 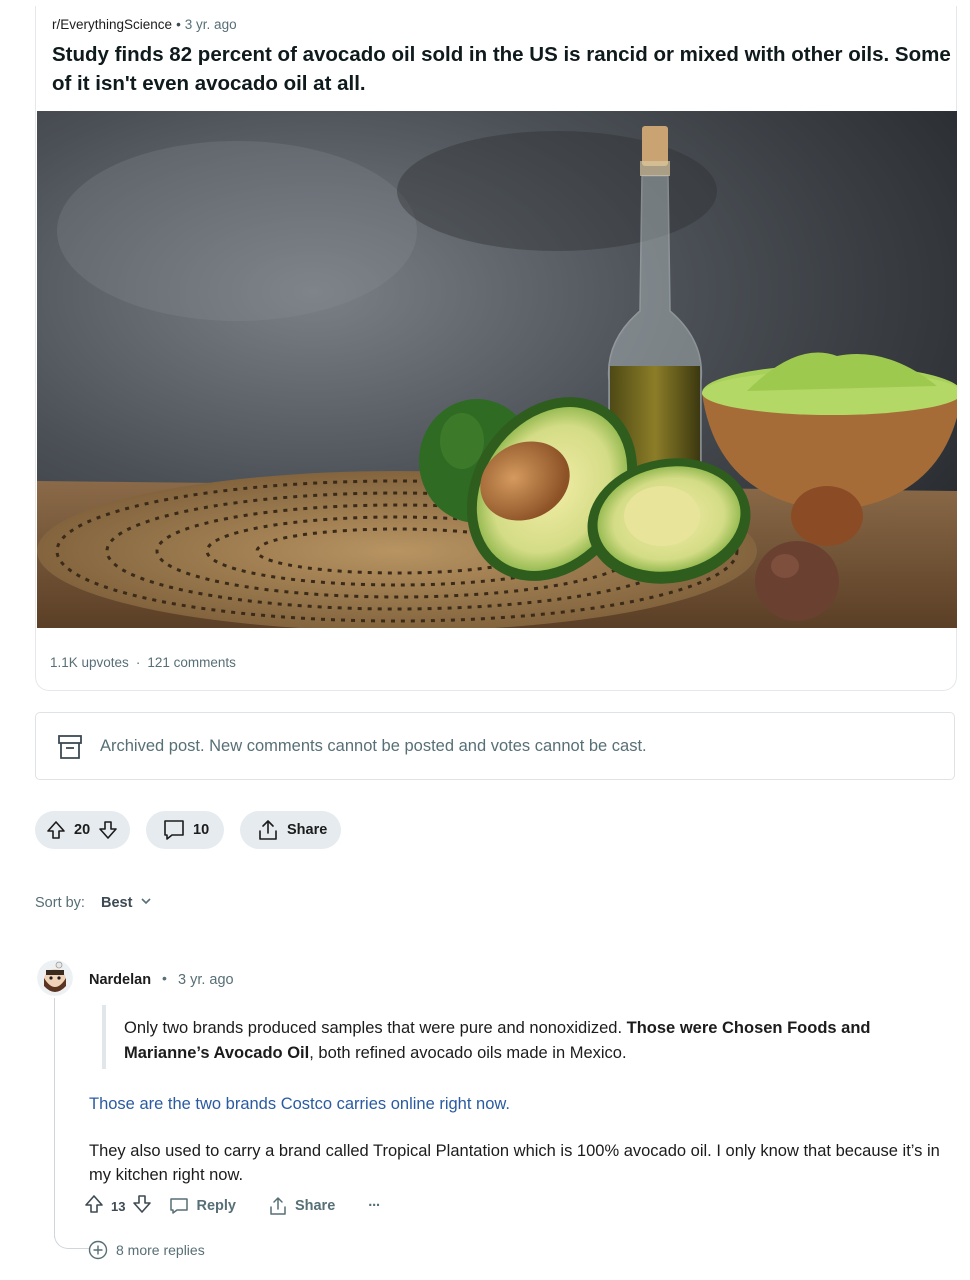 I want to click on thread-connector, so click(x=71, y=1234).